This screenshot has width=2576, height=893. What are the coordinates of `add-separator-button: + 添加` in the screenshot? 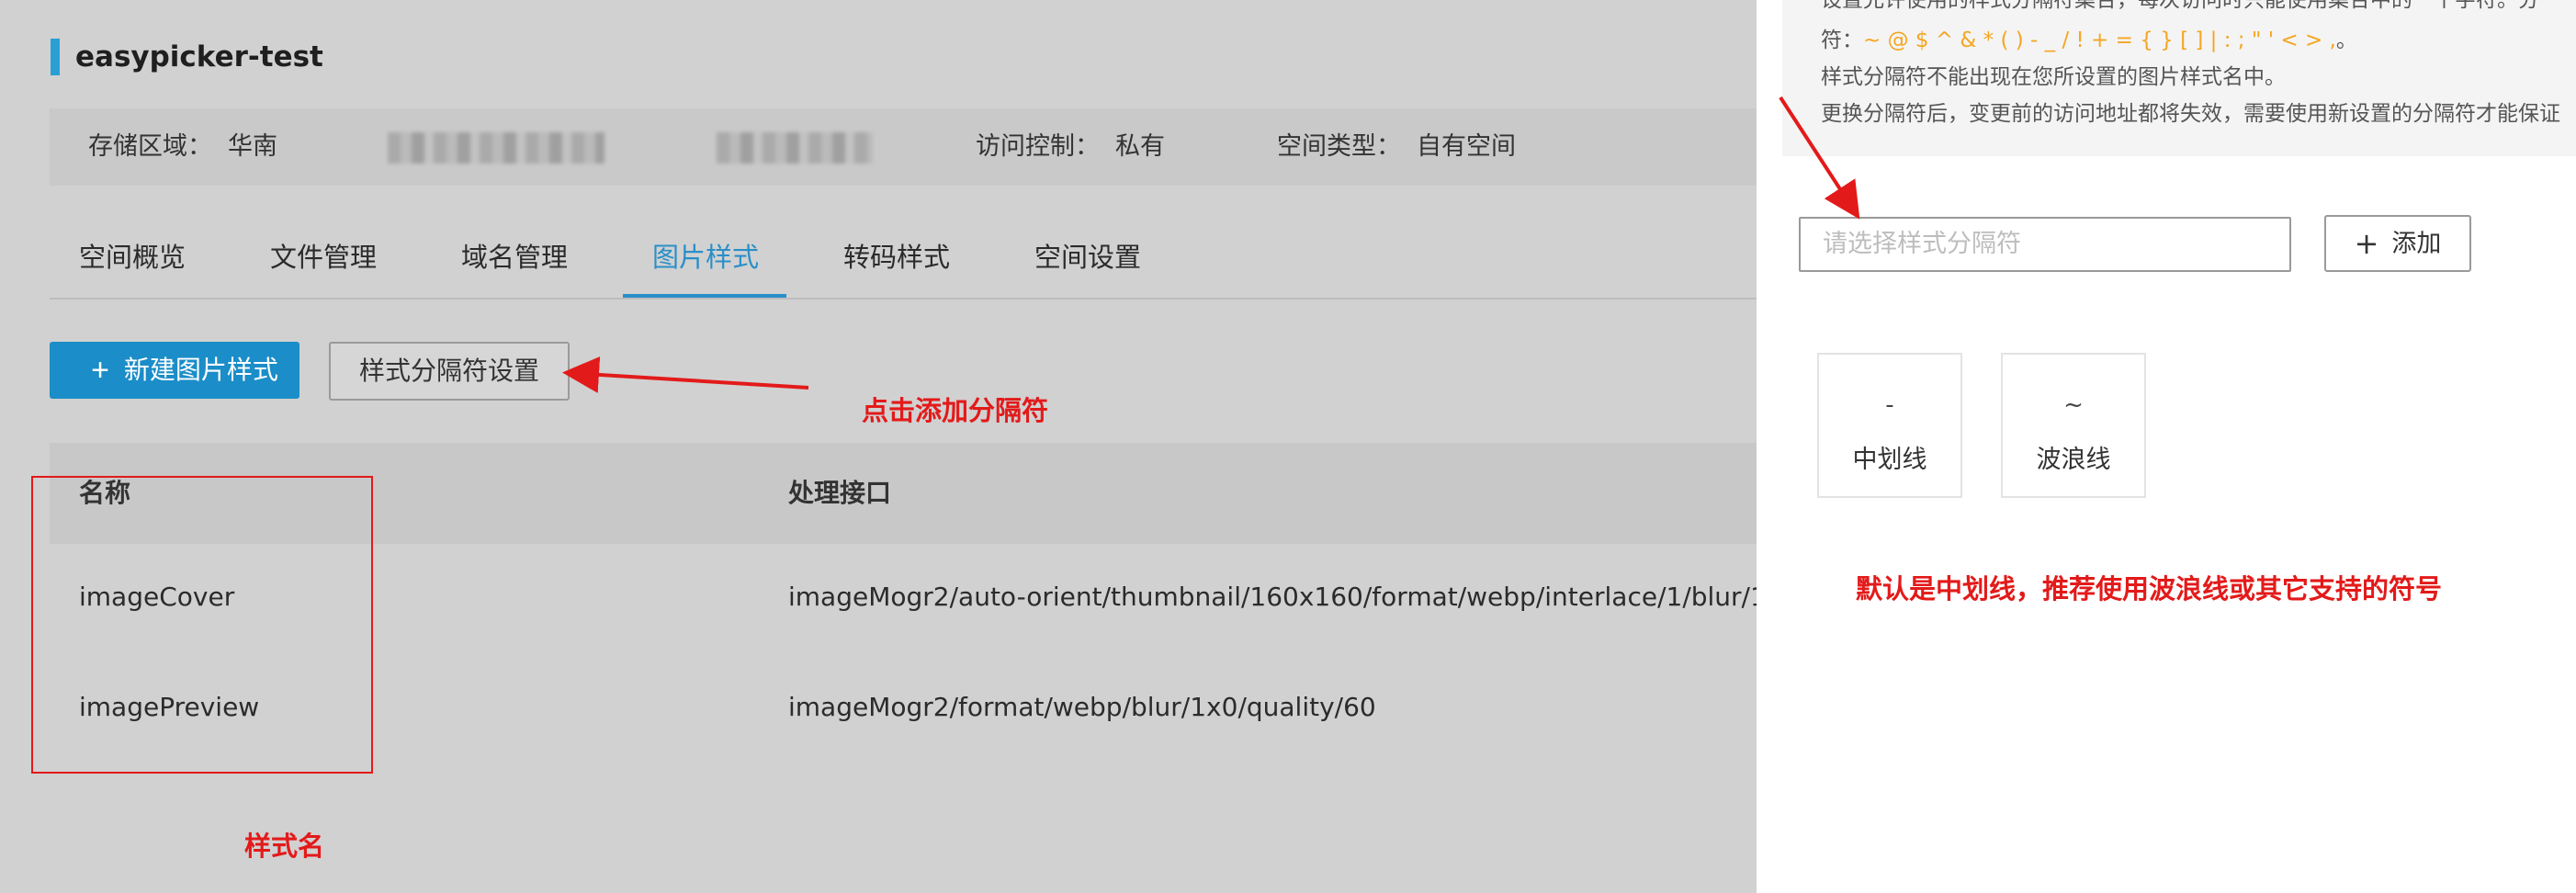 It's located at (2397, 243).